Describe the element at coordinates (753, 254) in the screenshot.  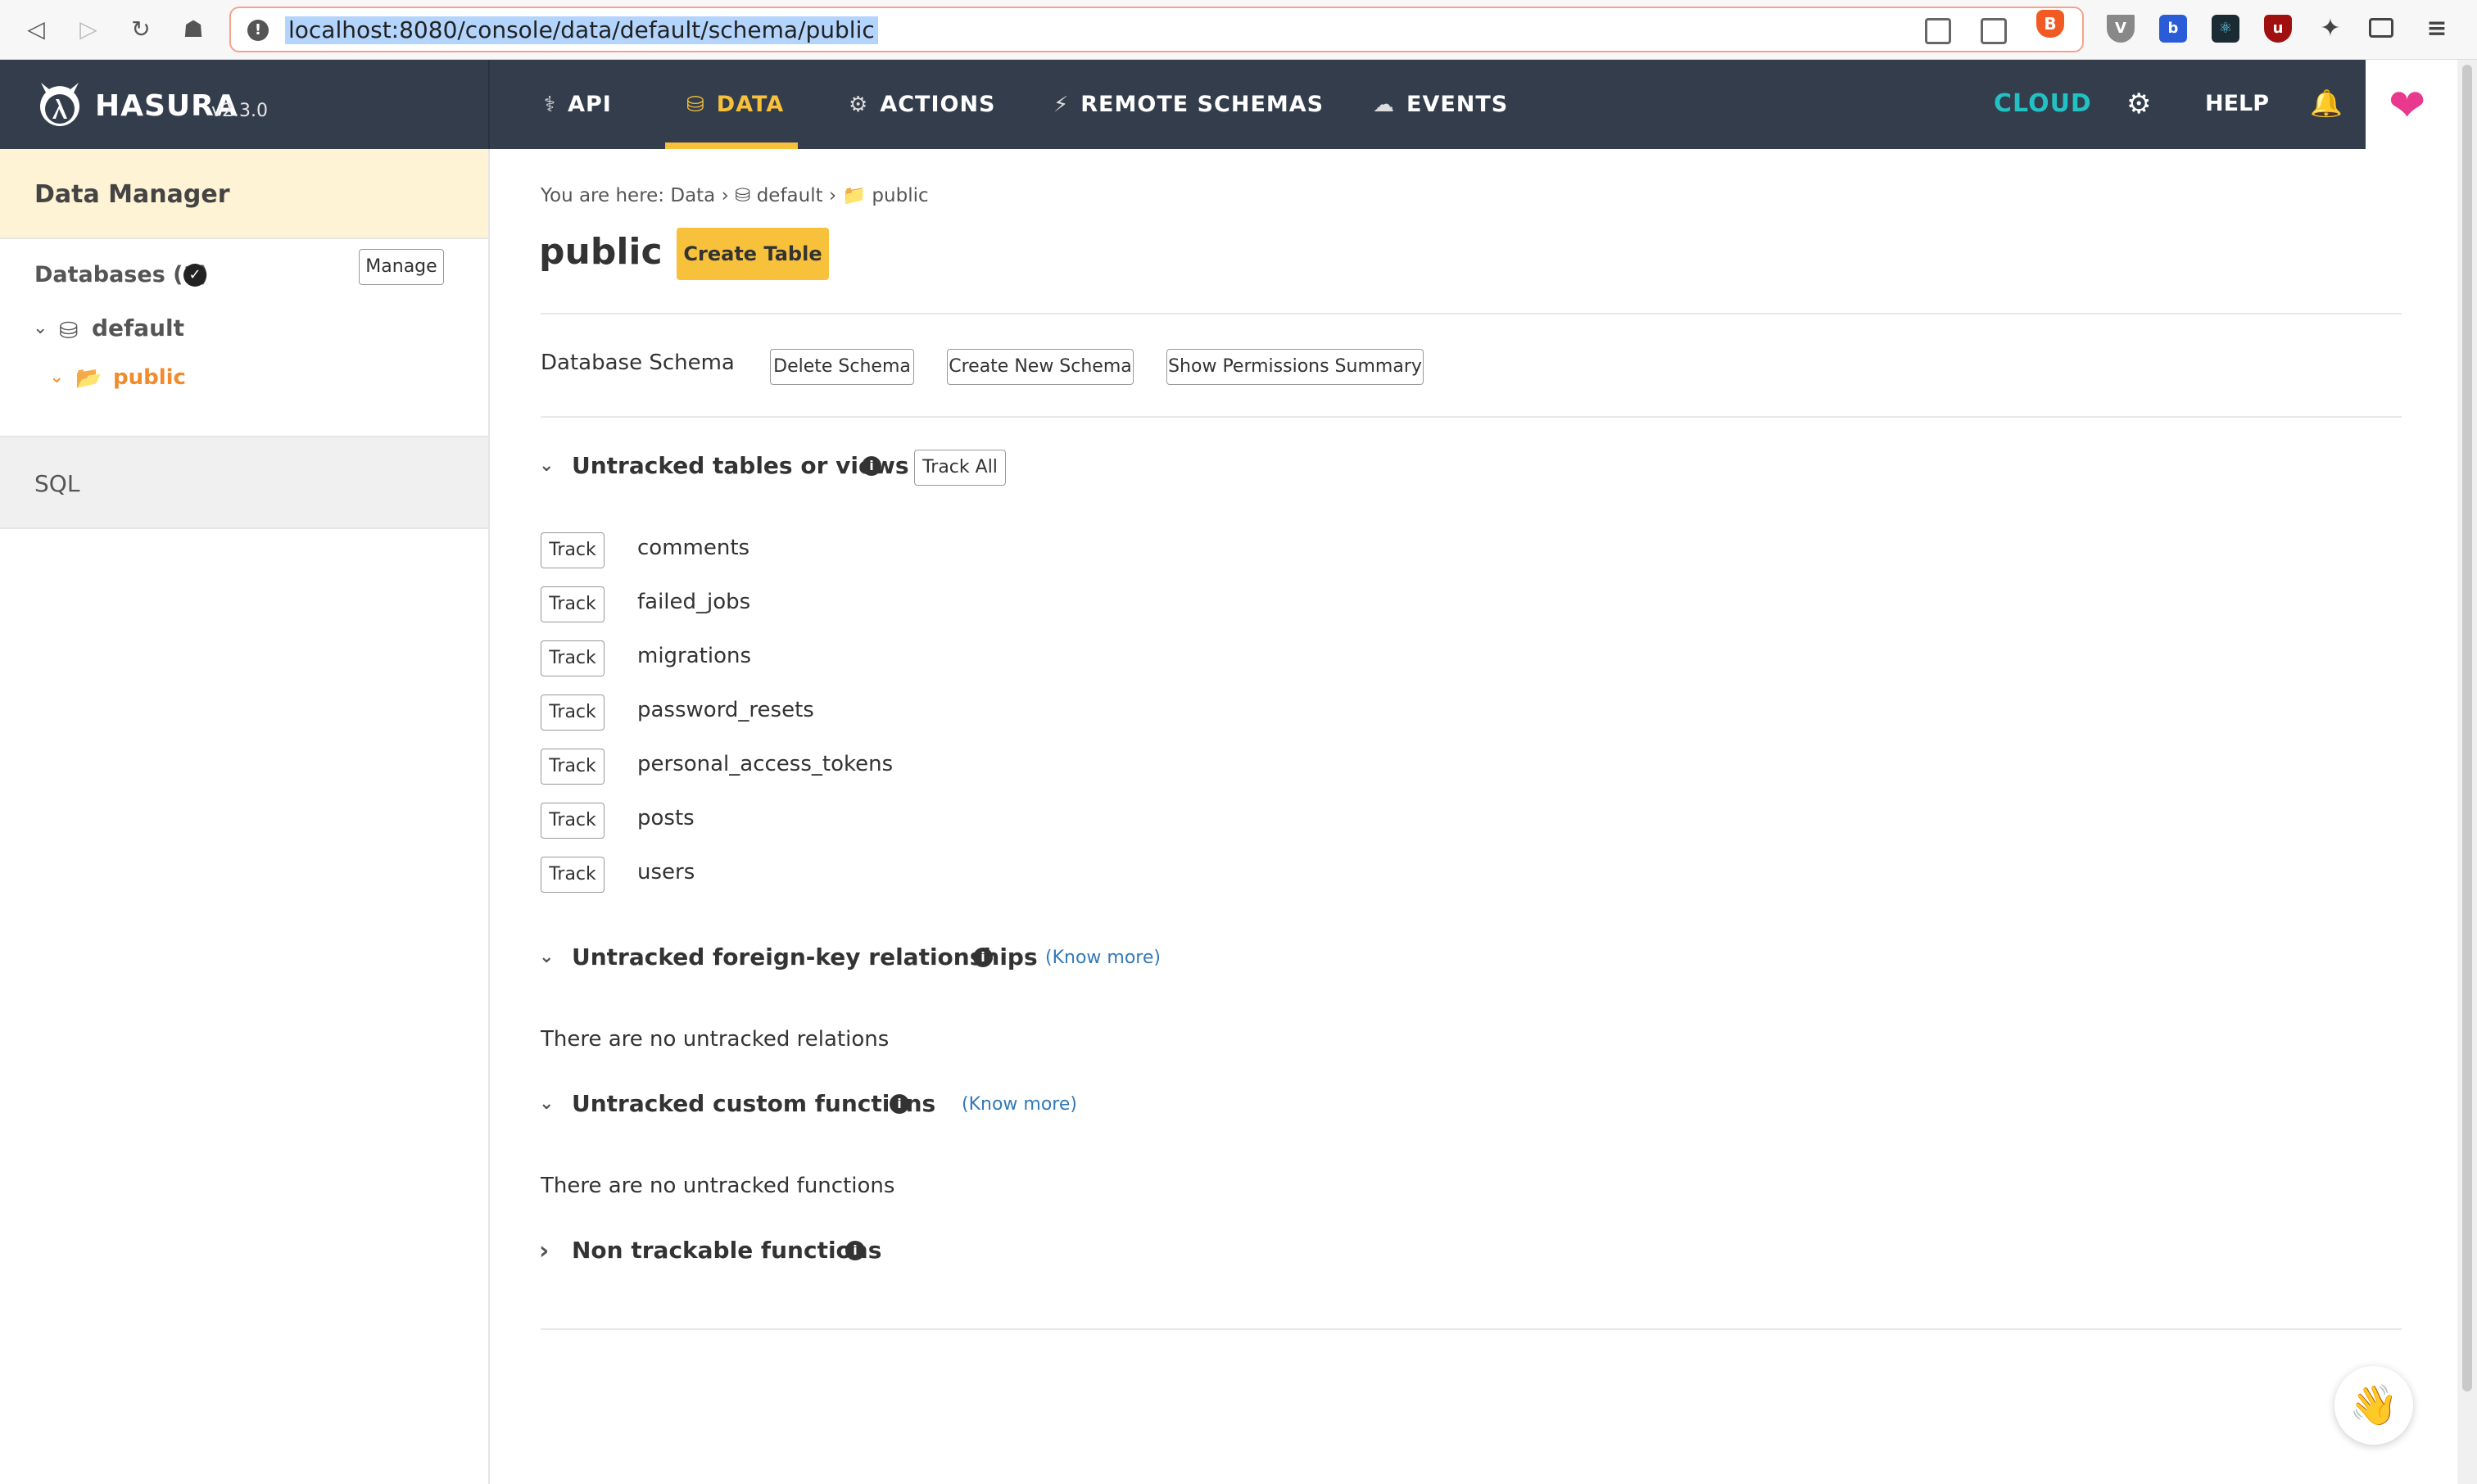
I see `create-table-button: Create Table` at that location.